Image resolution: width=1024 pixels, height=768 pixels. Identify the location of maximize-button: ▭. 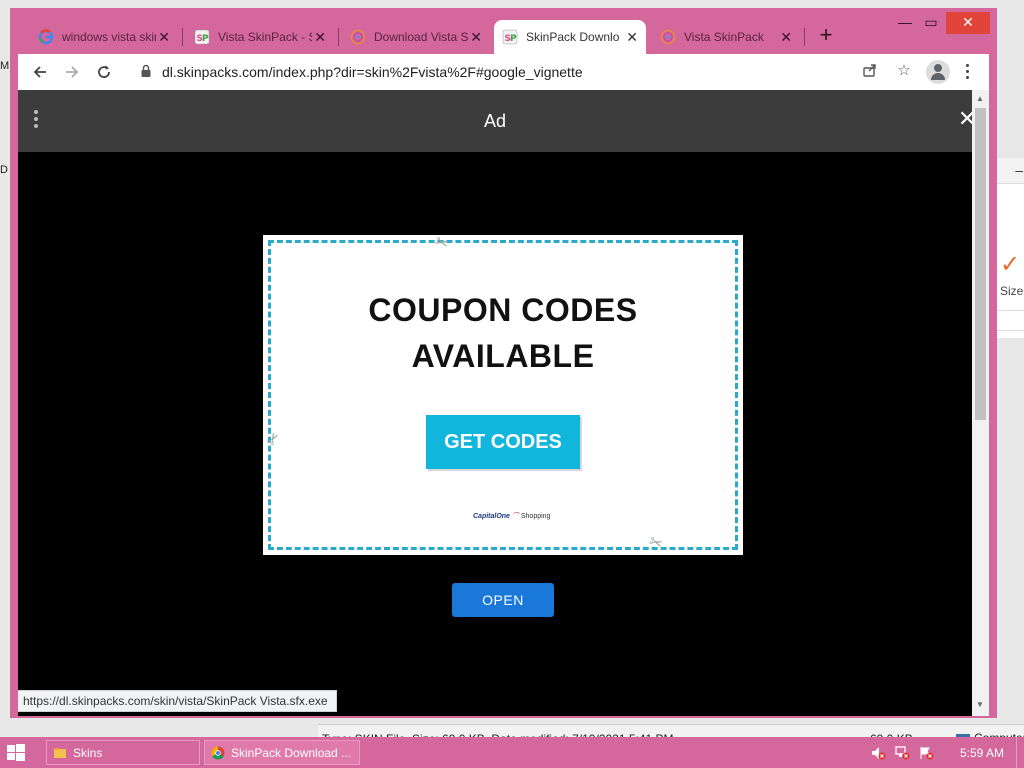
(931, 23).